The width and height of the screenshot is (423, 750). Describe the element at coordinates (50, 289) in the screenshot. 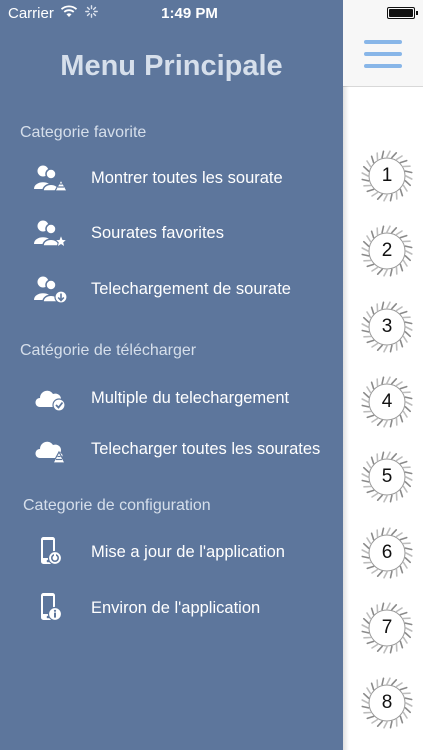

I see `users-download-icon` at that location.